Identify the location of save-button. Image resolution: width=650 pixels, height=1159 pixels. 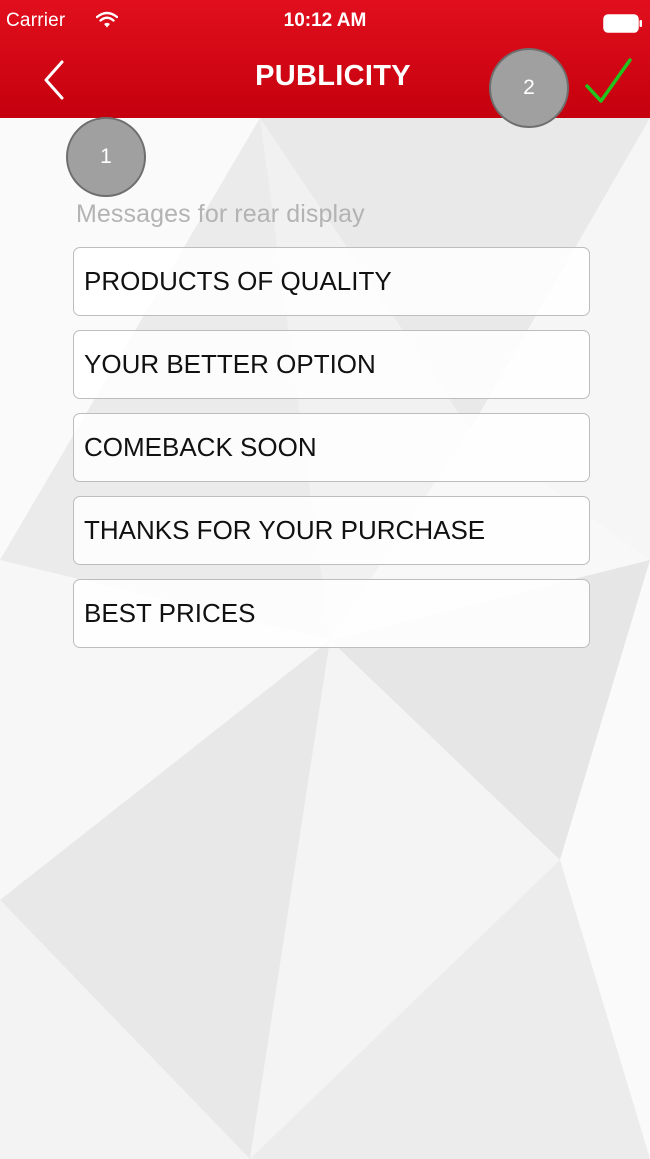
(608, 80).